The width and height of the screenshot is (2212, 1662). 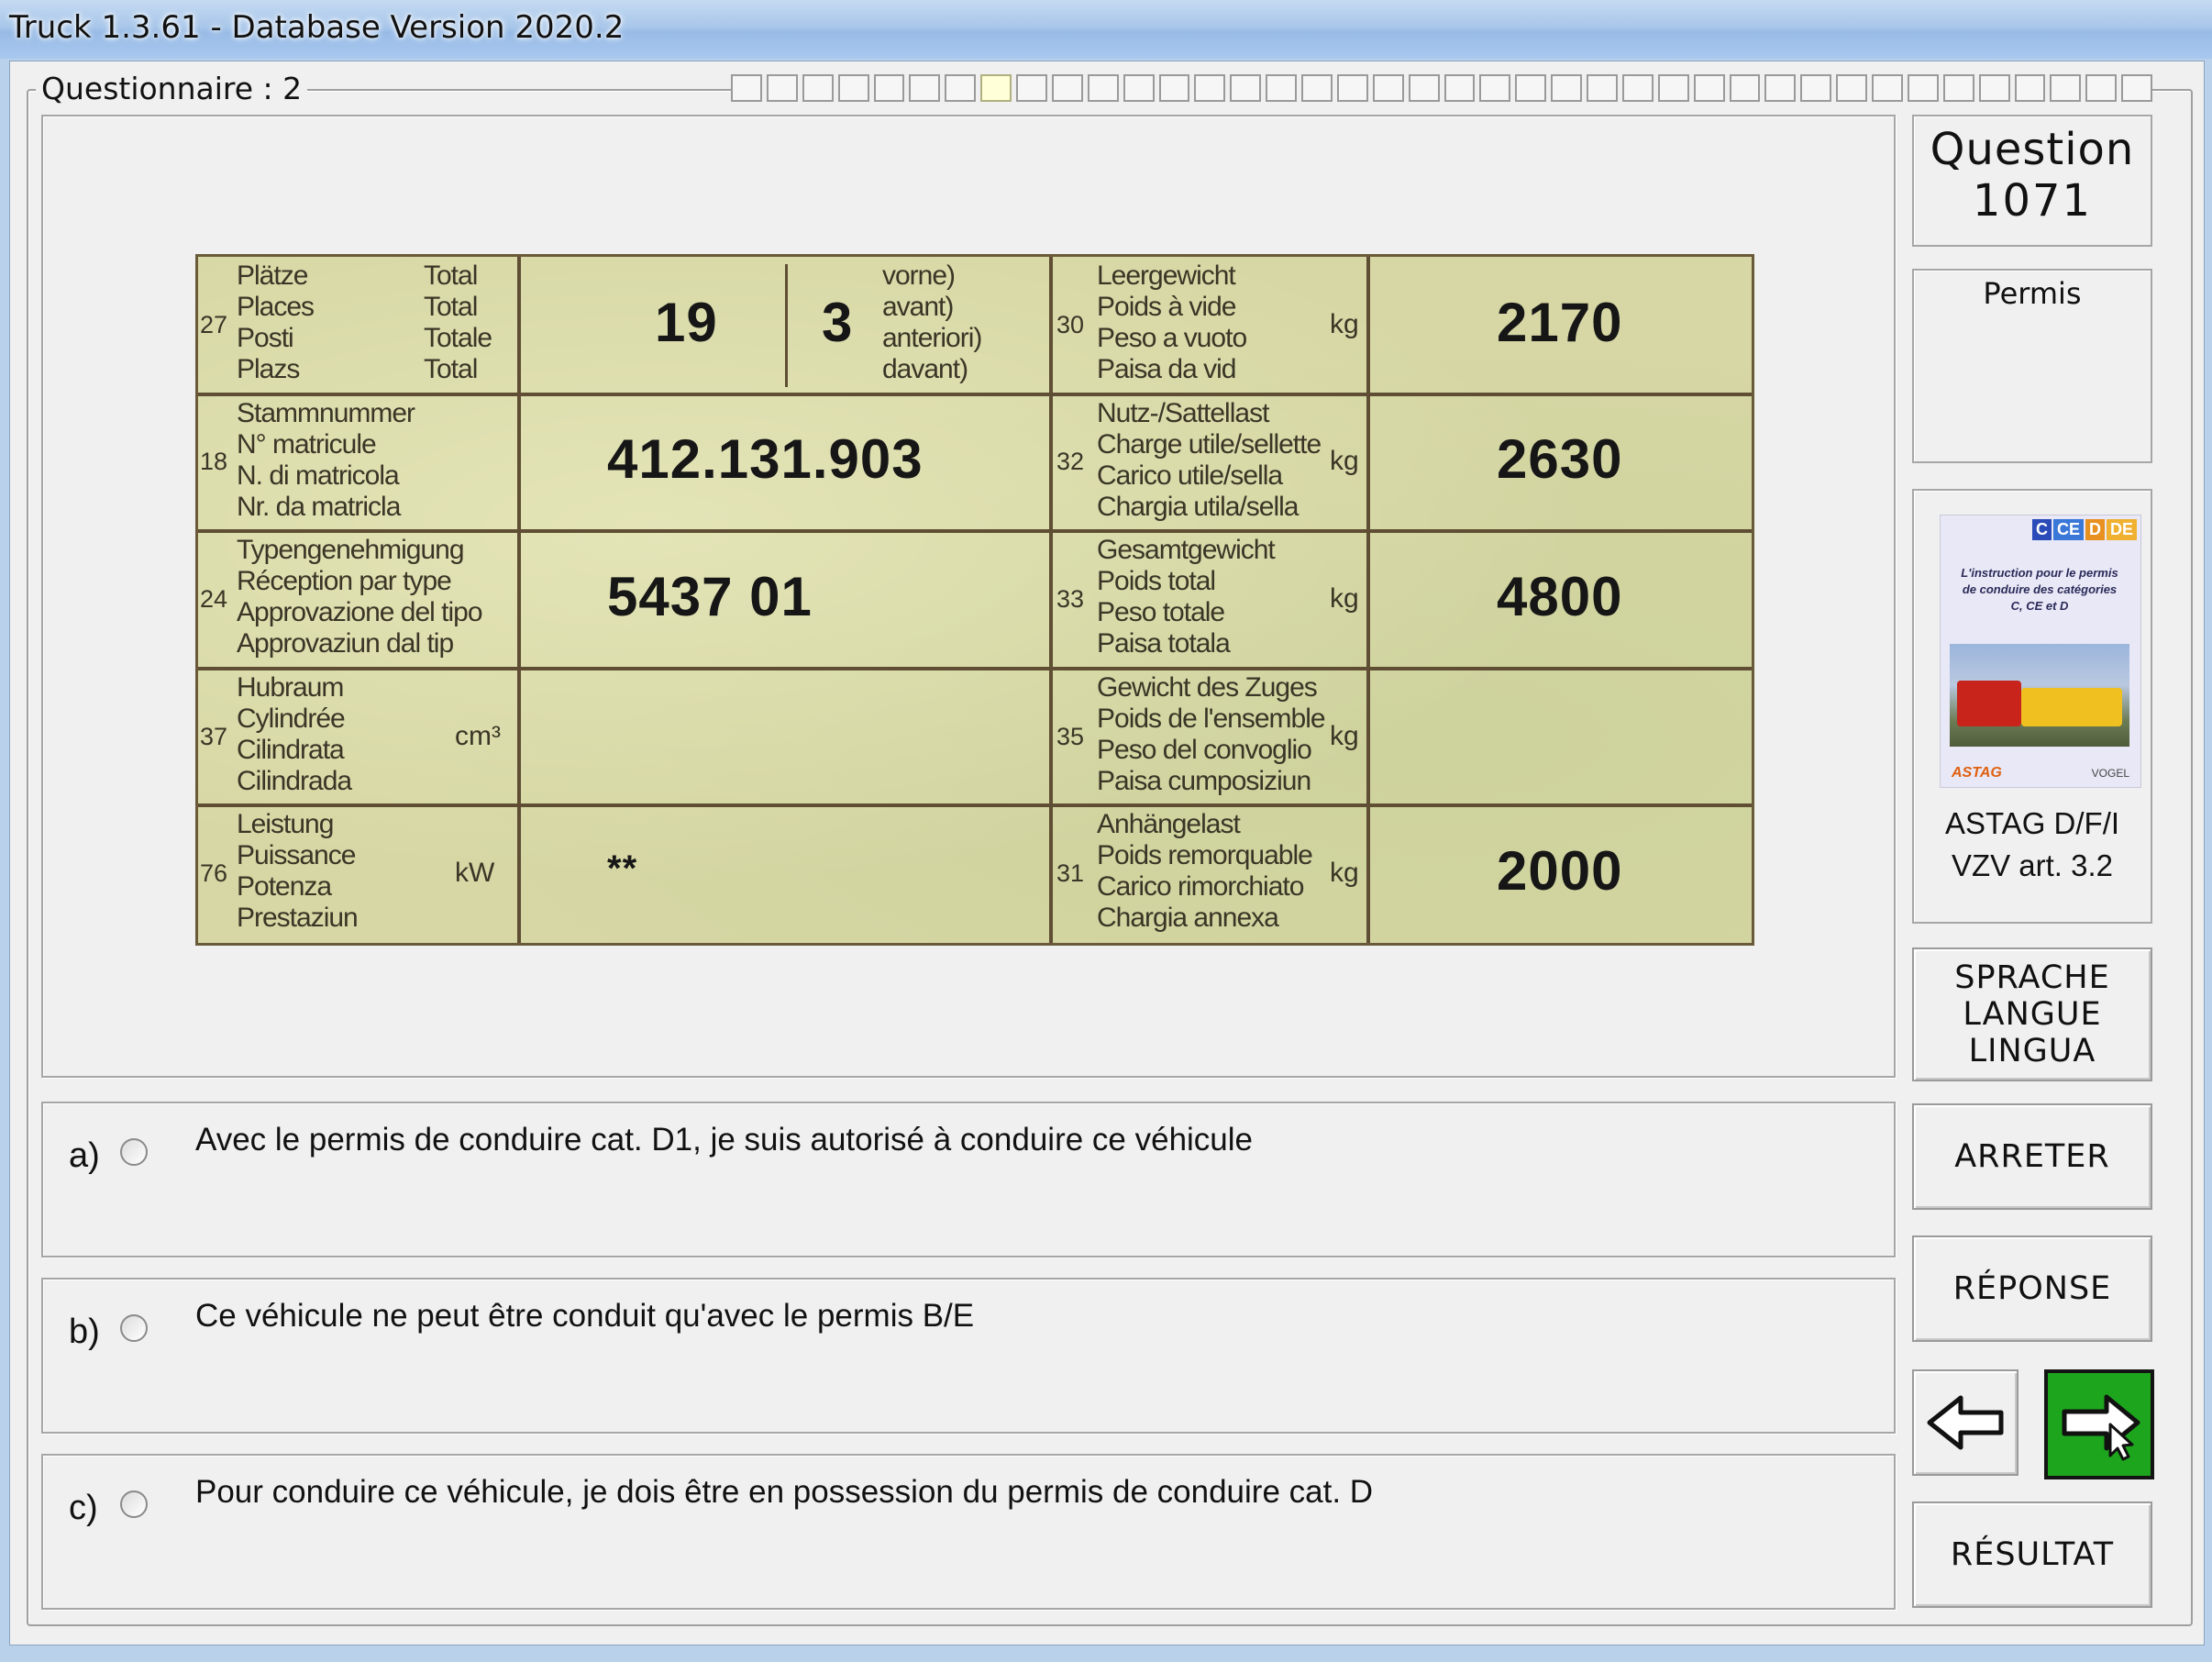 What do you see at coordinates (2032, 1051) in the screenshot?
I see `language-label-it: LINGUA` at bounding box center [2032, 1051].